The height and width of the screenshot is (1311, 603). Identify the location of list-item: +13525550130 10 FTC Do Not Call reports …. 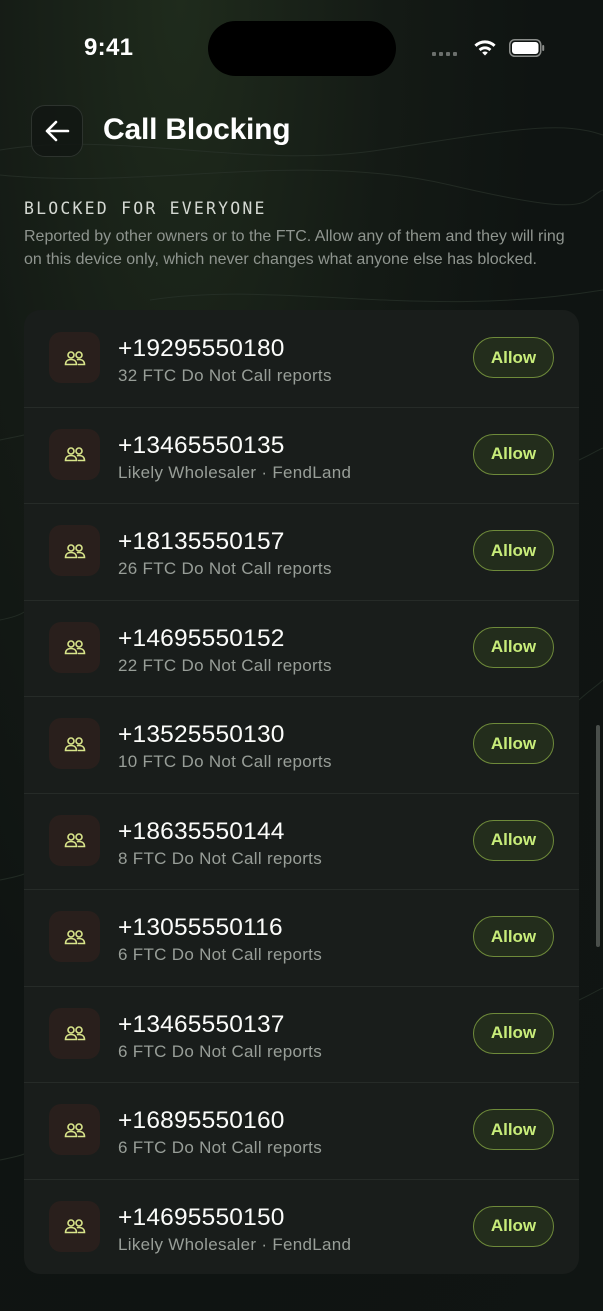
(301, 744).